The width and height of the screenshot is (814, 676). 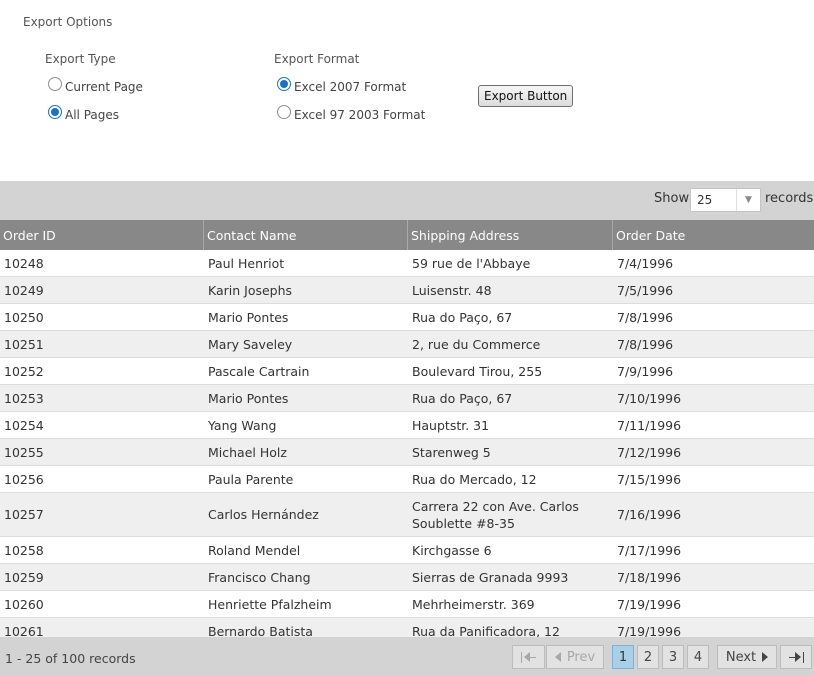 What do you see at coordinates (649, 577) in the screenshot?
I see `cell-order-date: 7/18/1996` at bounding box center [649, 577].